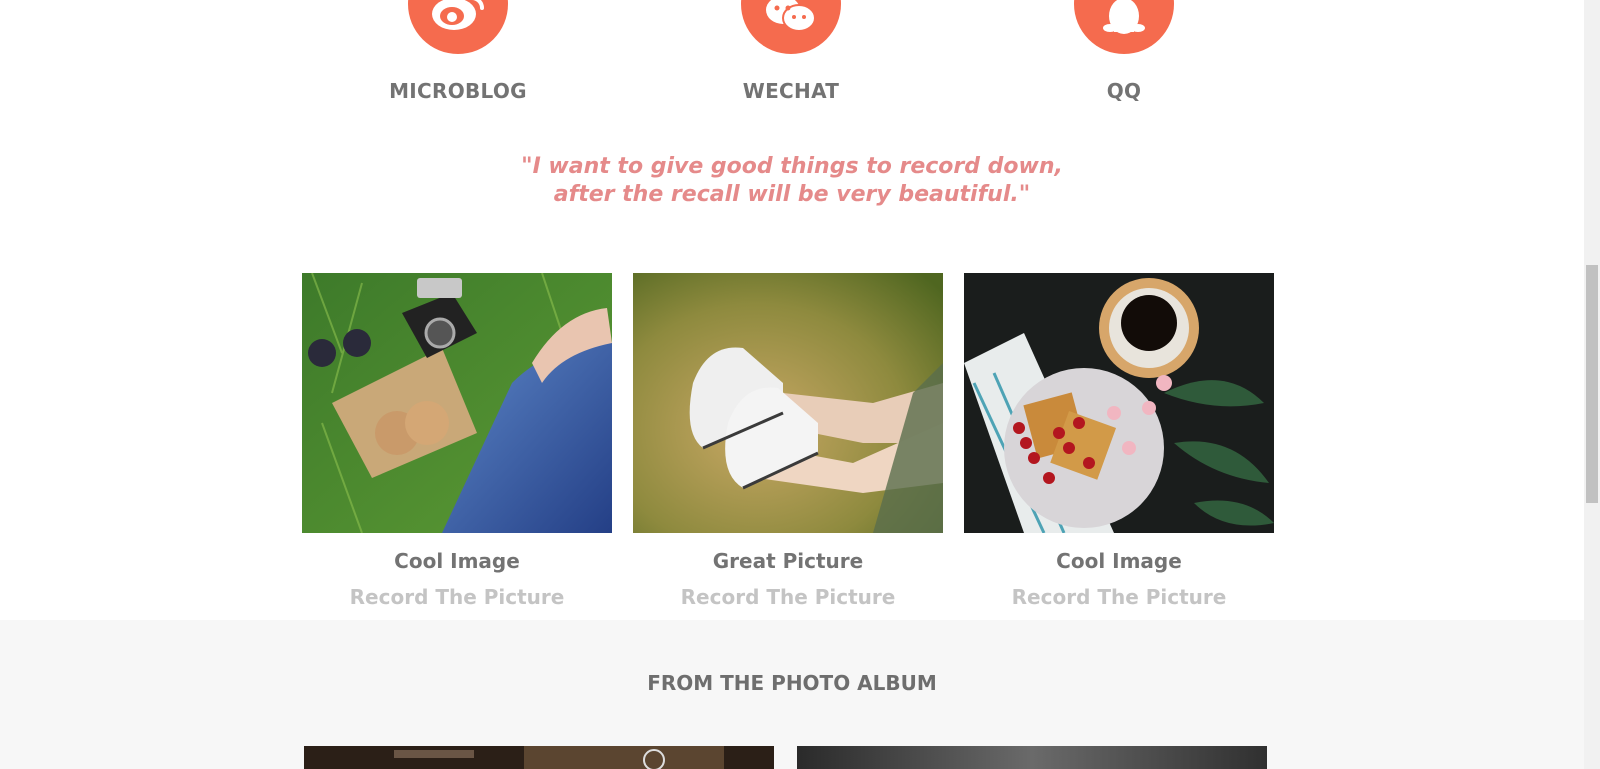 This screenshot has height=769, width=1600. I want to click on wechat-icon, so click(791, 27).